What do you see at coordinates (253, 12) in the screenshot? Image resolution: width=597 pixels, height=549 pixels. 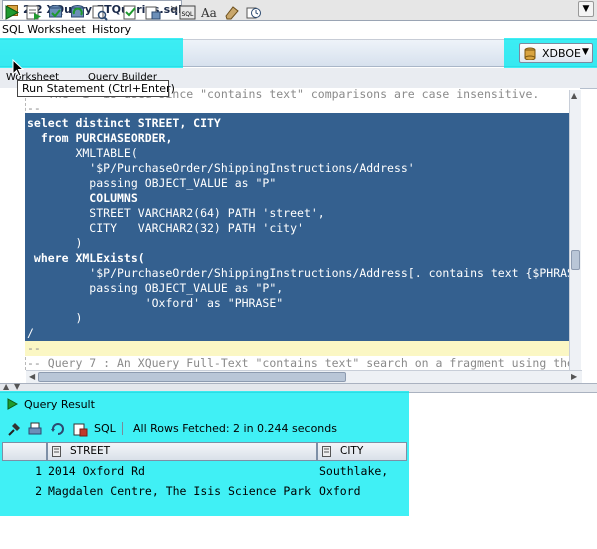 I see `history-icon` at bounding box center [253, 12].